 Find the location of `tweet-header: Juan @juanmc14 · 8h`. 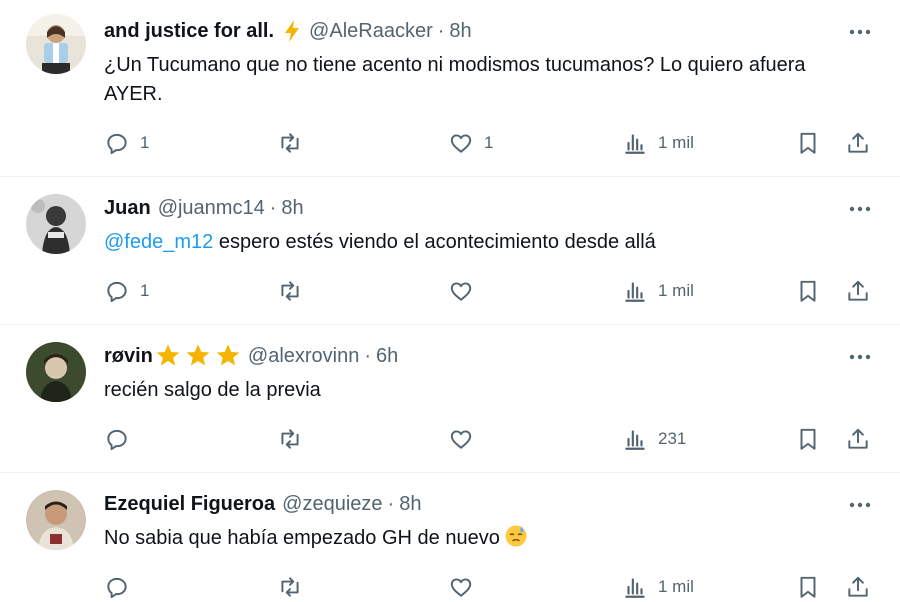

tweet-header: Juan @juanmc14 · 8h is located at coordinates (204, 208).